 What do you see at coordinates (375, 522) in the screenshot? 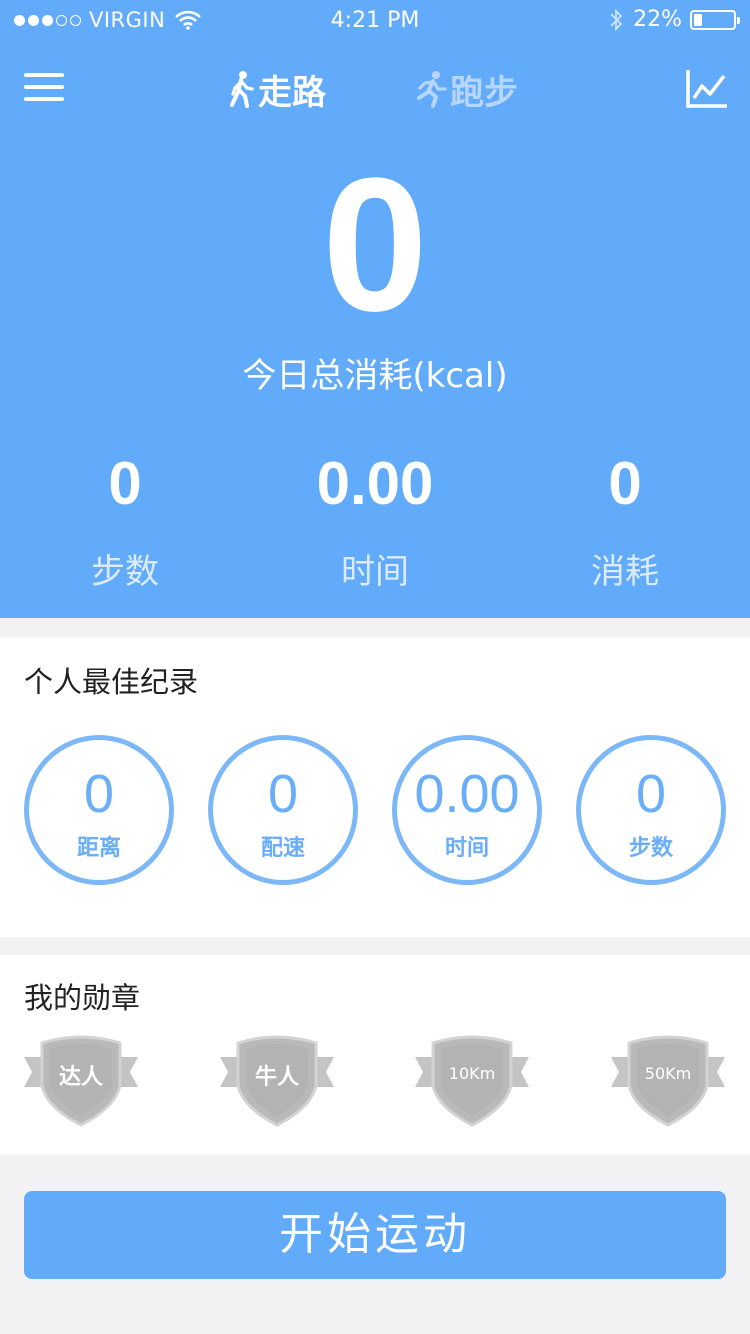
I see `stat-time: 0.00 时间` at bounding box center [375, 522].